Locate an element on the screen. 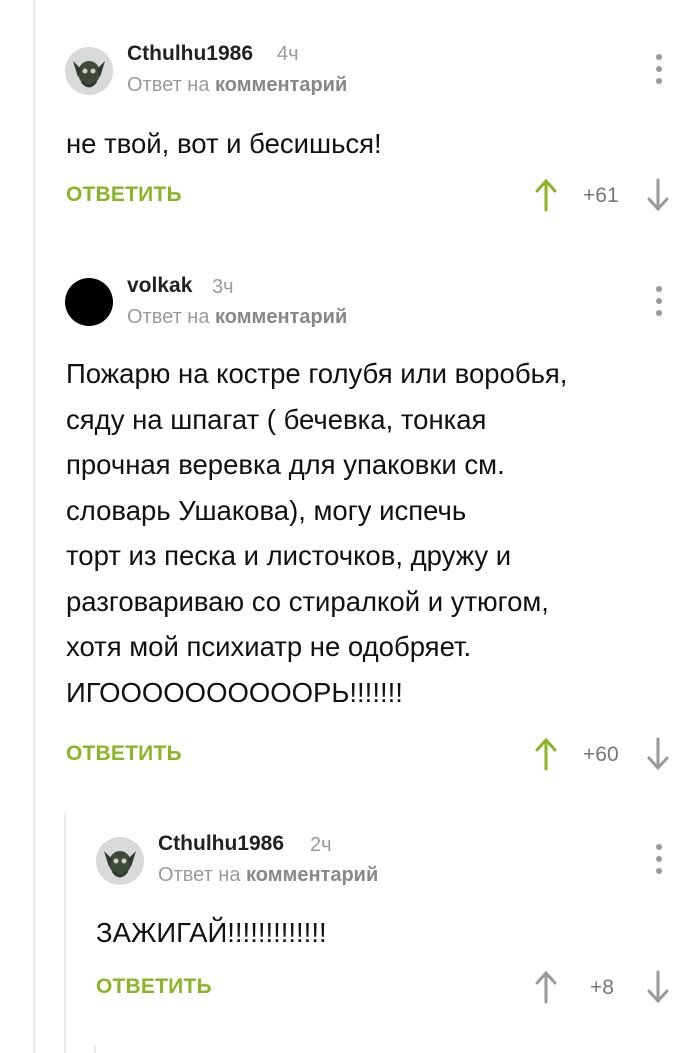  comment-text-line: хотя мой психиатр не одобряет. is located at coordinates (269, 646).